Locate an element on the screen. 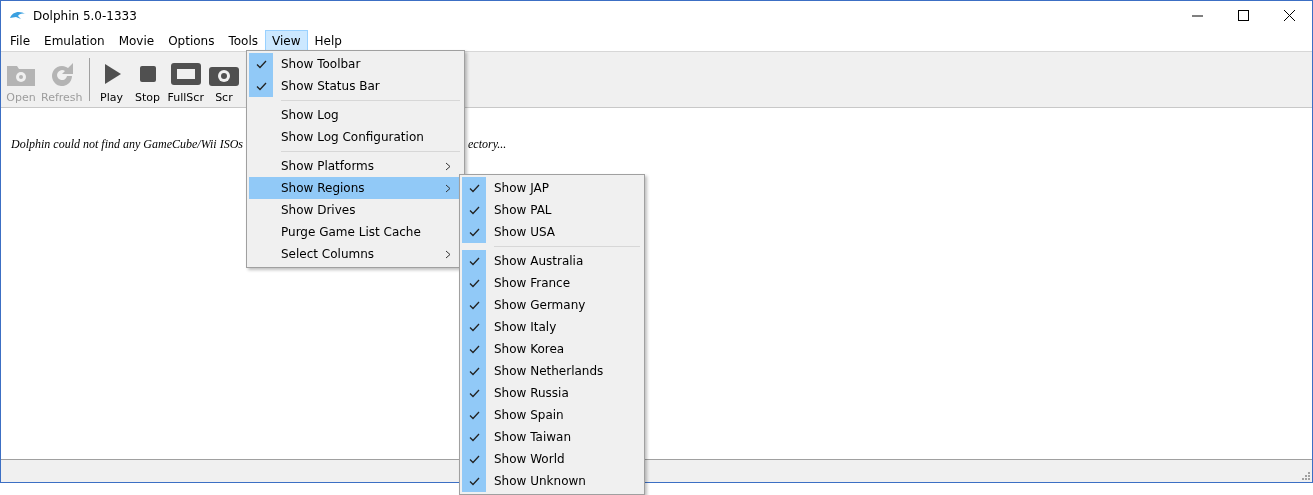 Image resolution: width=1313 pixels, height=495 pixels. menu-item: Select Columns is located at coordinates (355, 254).